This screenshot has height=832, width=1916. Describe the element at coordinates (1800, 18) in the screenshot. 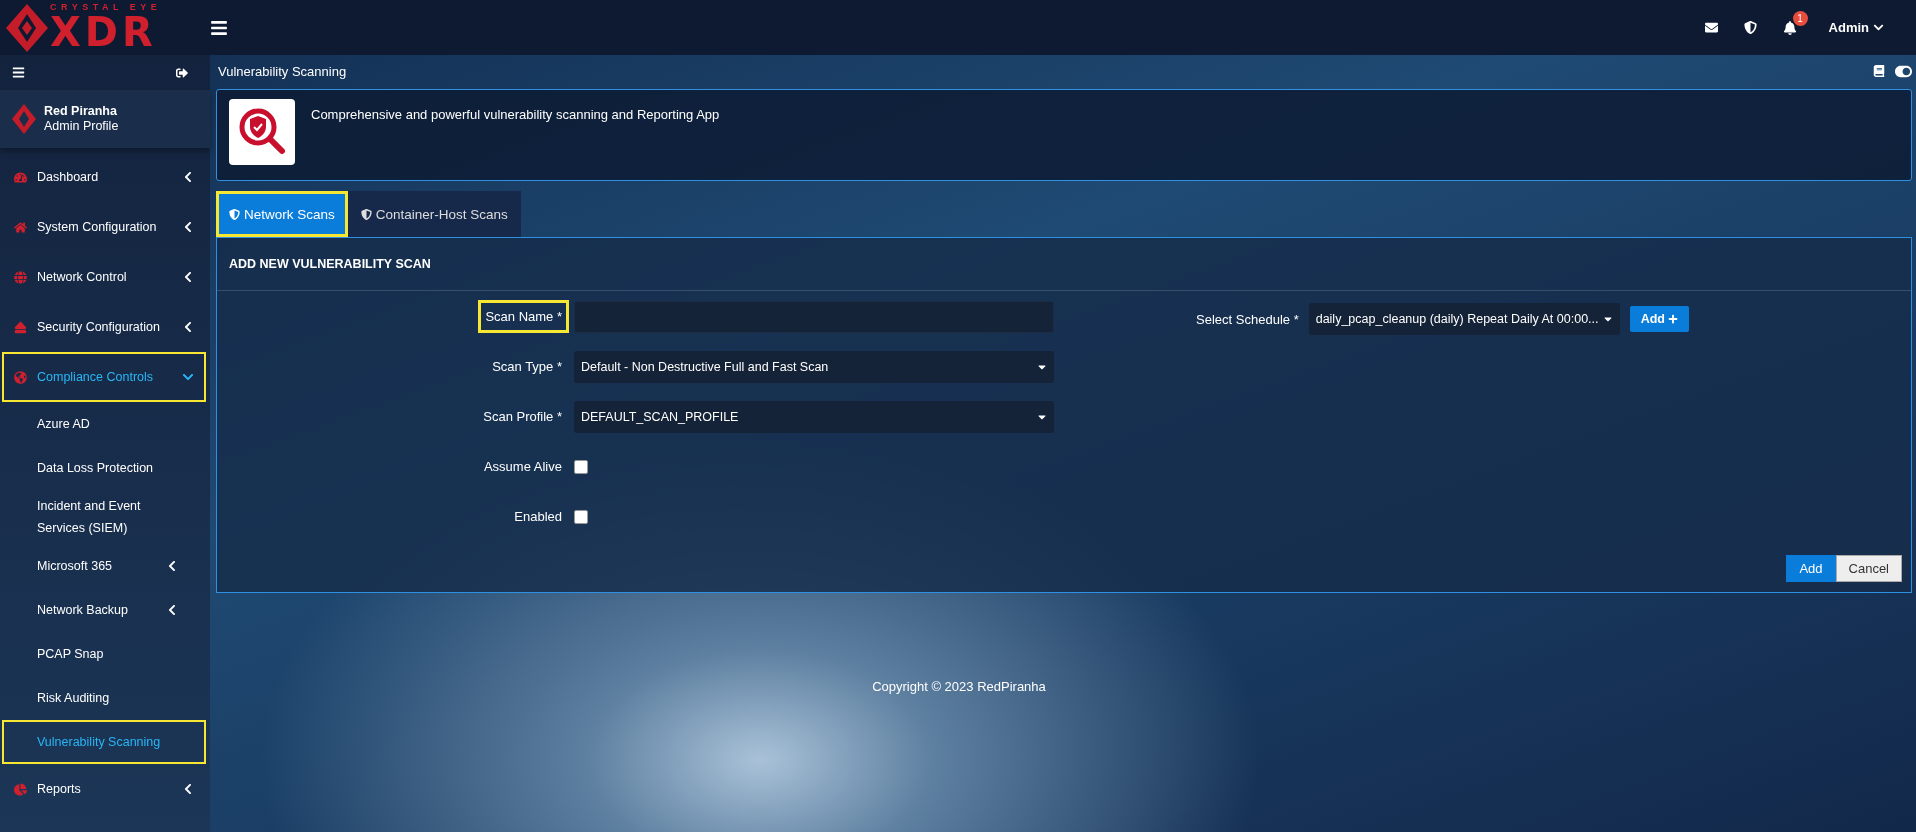

I see `notification-badge: 1` at that location.